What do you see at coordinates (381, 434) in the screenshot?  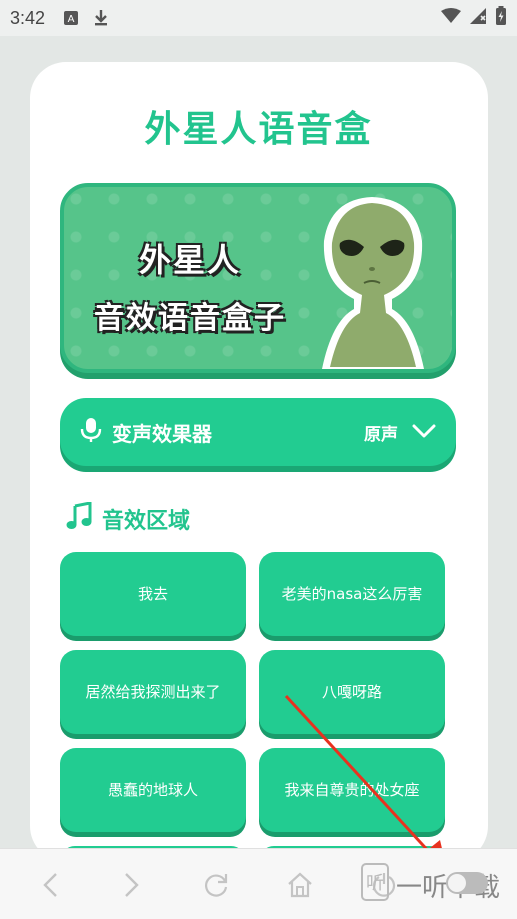 I see `voice-changer-value: 原声` at bounding box center [381, 434].